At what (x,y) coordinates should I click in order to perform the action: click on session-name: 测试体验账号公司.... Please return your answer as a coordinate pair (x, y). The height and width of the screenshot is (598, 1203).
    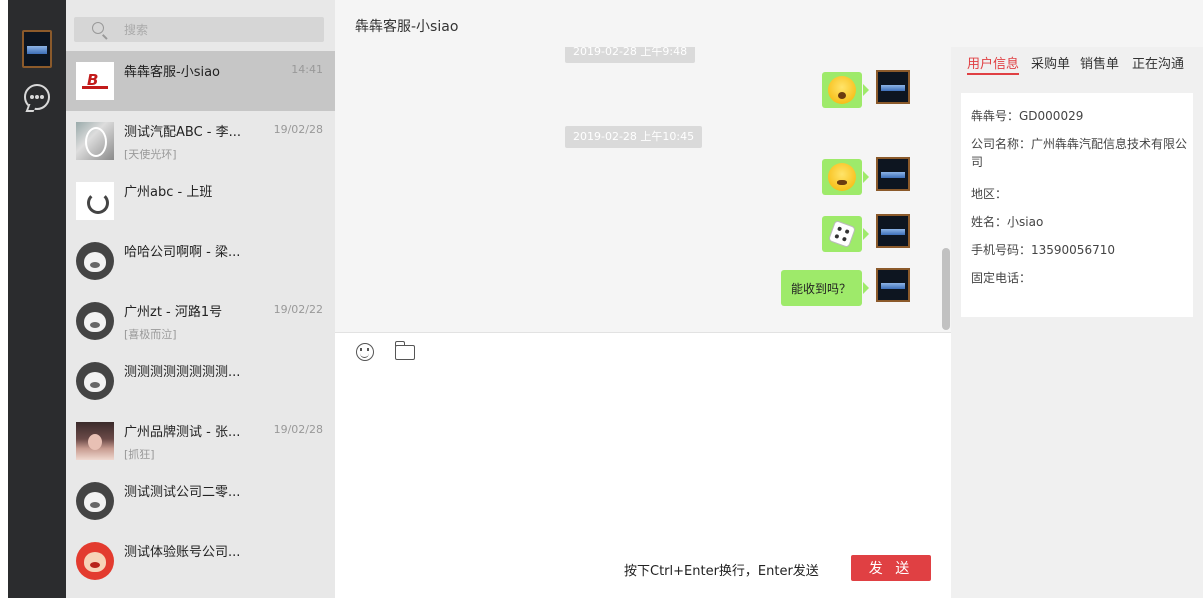
    Looking at the image, I should click on (182, 552).